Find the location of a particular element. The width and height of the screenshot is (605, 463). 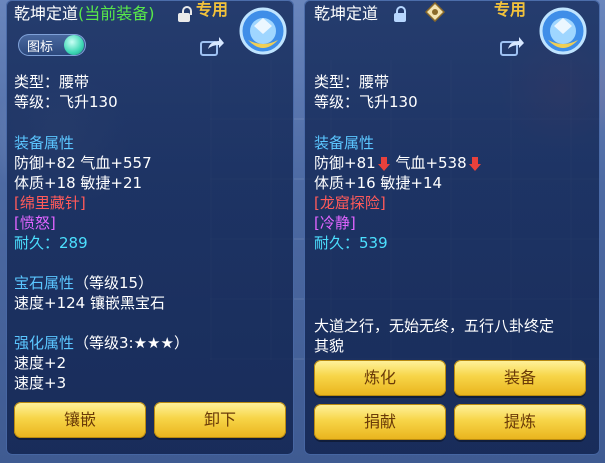

enhance-line-1: 速度+2 is located at coordinates (40, 363).